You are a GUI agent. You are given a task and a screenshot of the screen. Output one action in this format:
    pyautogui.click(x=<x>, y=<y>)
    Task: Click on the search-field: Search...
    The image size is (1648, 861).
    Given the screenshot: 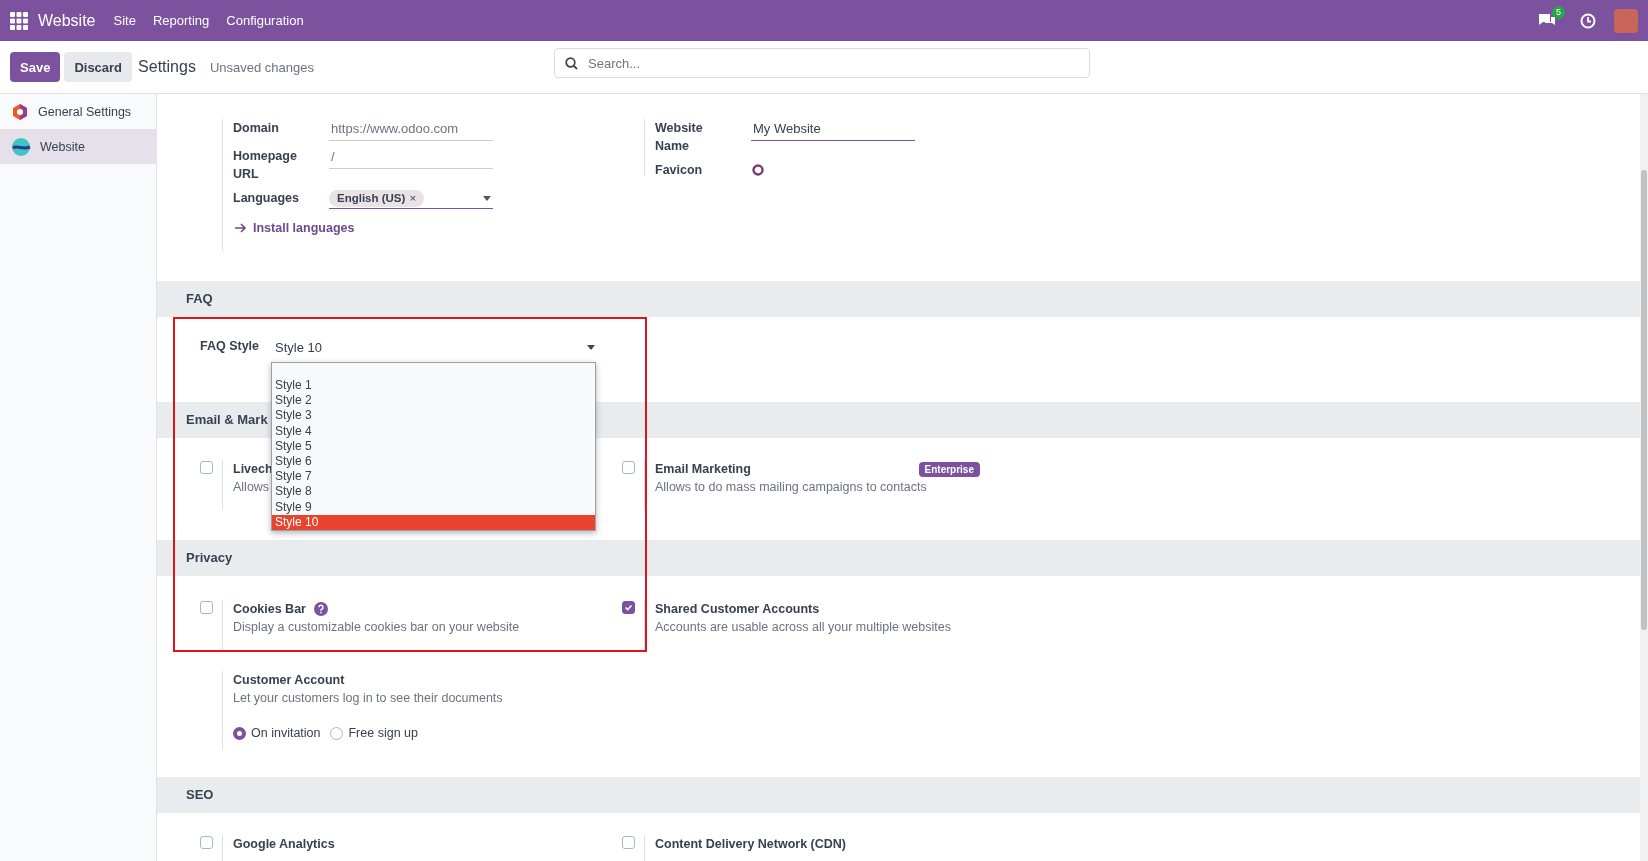 What is the action you would take?
    pyautogui.click(x=822, y=63)
    